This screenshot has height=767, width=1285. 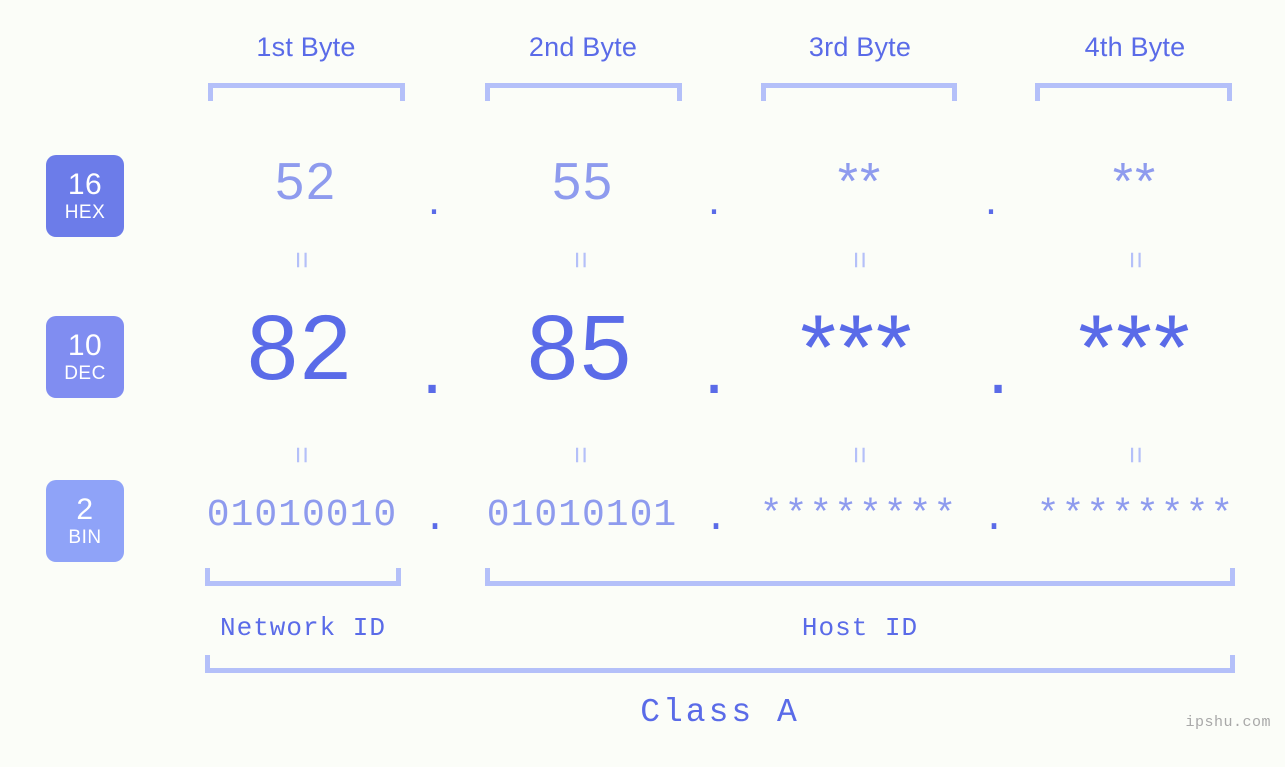 I want to click on byte-header-1: 1st Byte, so click(x=306, y=47).